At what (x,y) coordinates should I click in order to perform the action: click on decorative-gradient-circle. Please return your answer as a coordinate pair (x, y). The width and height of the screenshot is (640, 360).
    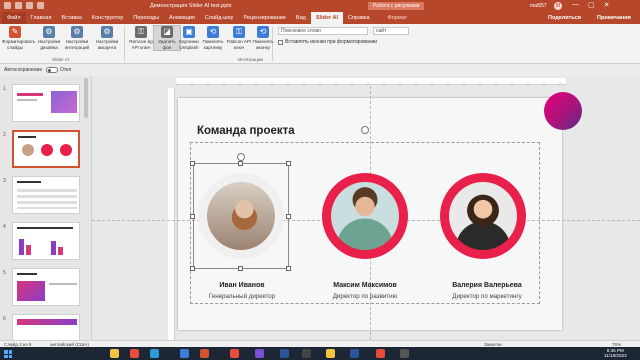
    Looking at the image, I should click on (563, 111).